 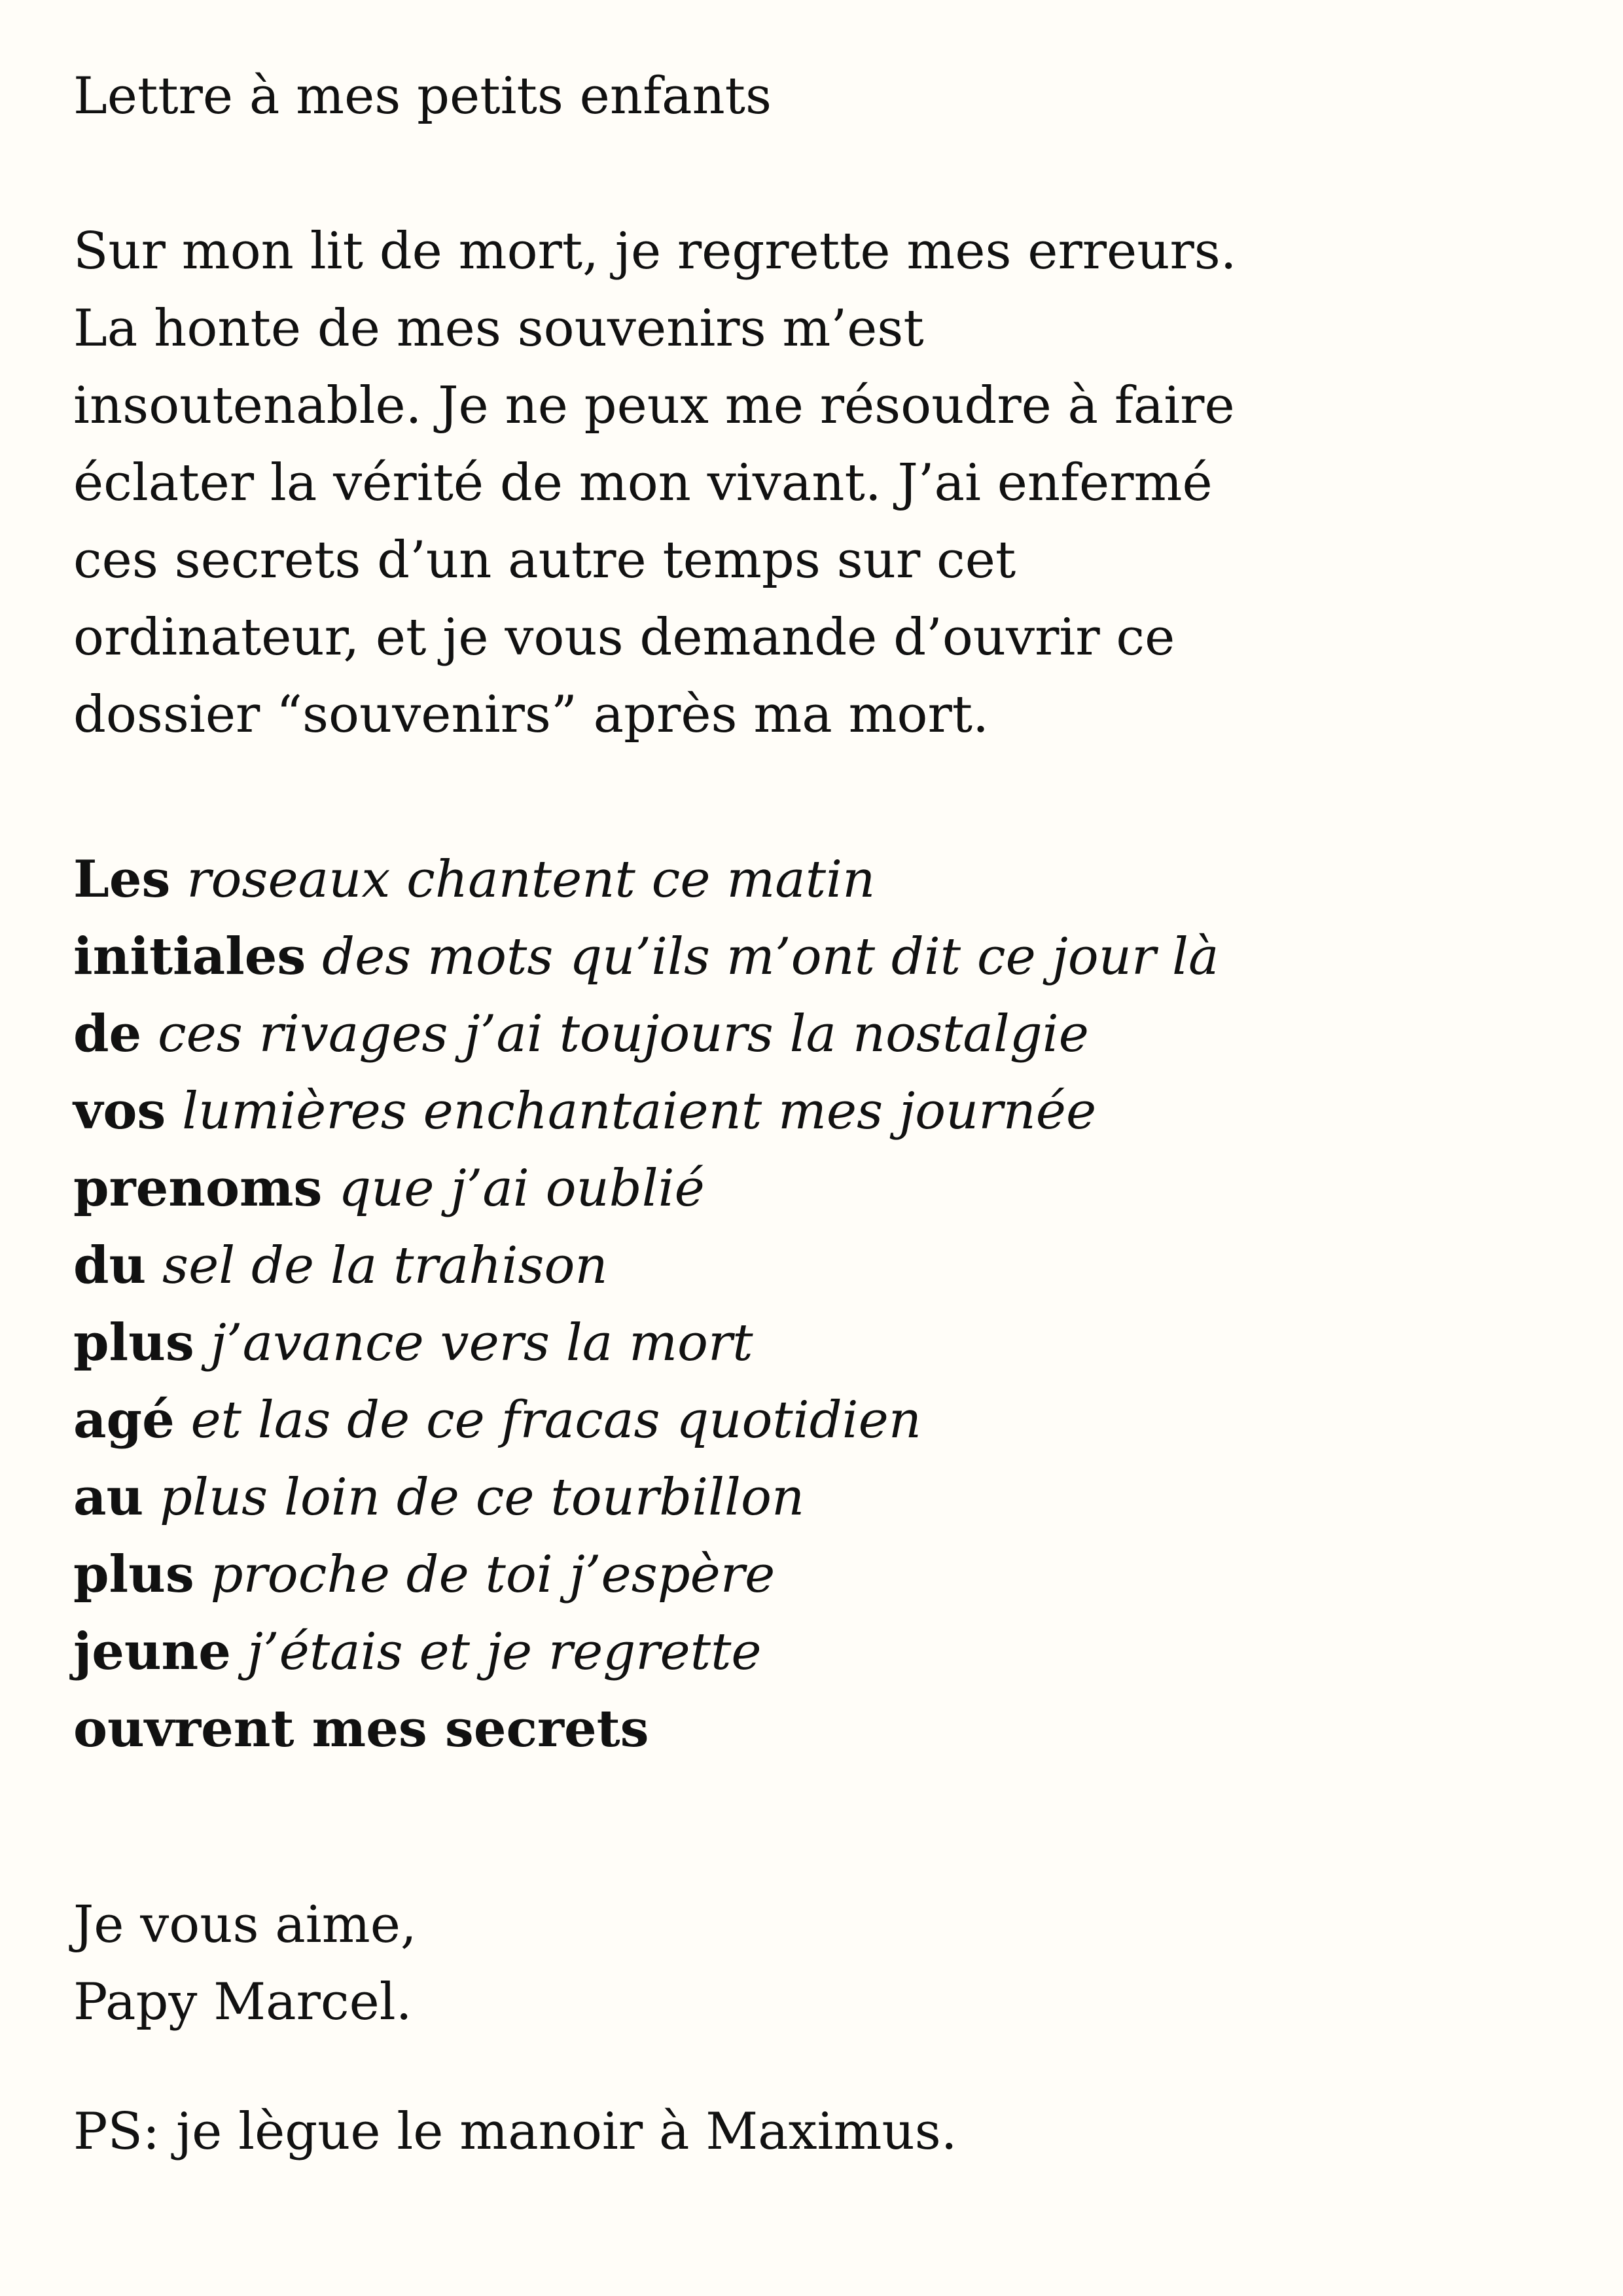 What do you see at coordinates (124, 1420) in the screenshot?
I see `poem-bold-word: agé` at bounding box center [124, 1420].